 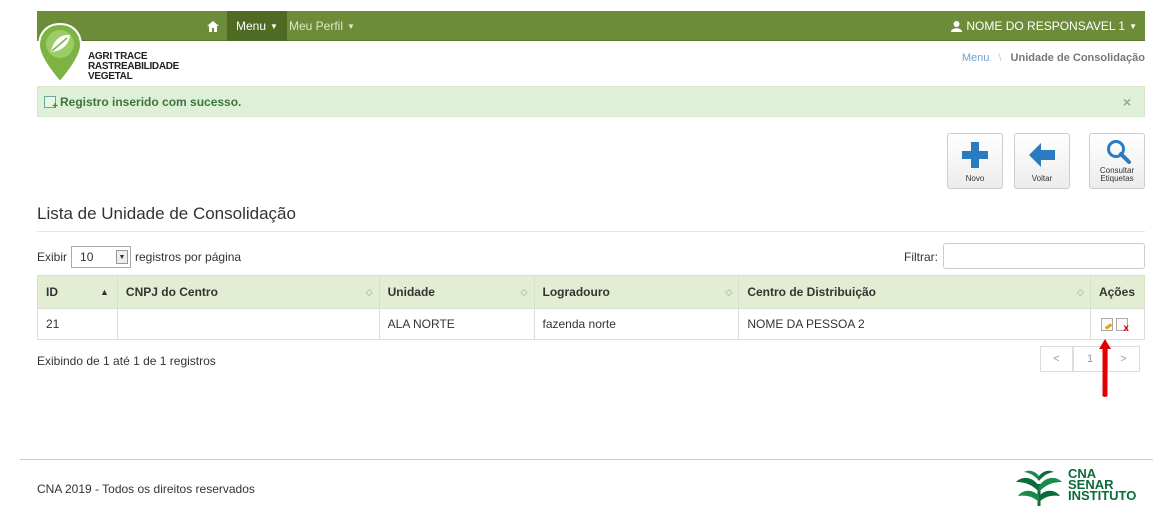 What do you see at coordinates (921, 257) in the screenshot?
I see `filter-label: Filtrar:` at bounding box center [921, 257].